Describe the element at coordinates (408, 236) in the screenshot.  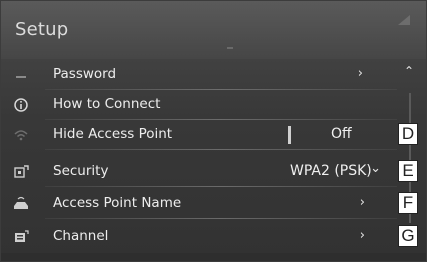
I see `callout-g: G` at that location.